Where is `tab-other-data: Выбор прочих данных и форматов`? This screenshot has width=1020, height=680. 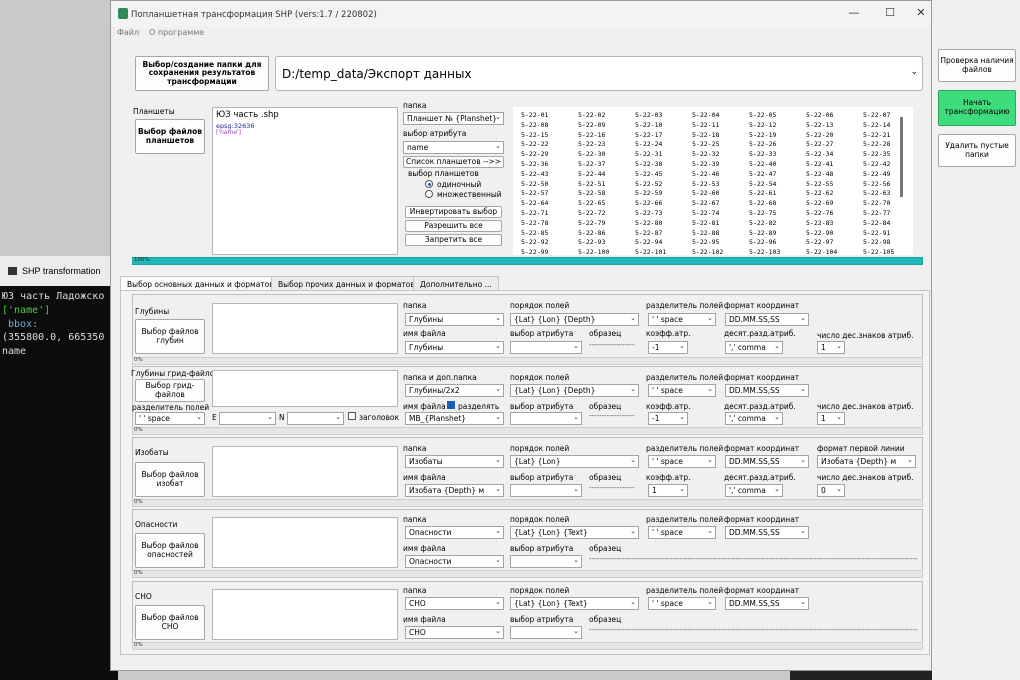
tab-other-data: Выбор прочих данных и форматов is located at coordinates (346, 283).